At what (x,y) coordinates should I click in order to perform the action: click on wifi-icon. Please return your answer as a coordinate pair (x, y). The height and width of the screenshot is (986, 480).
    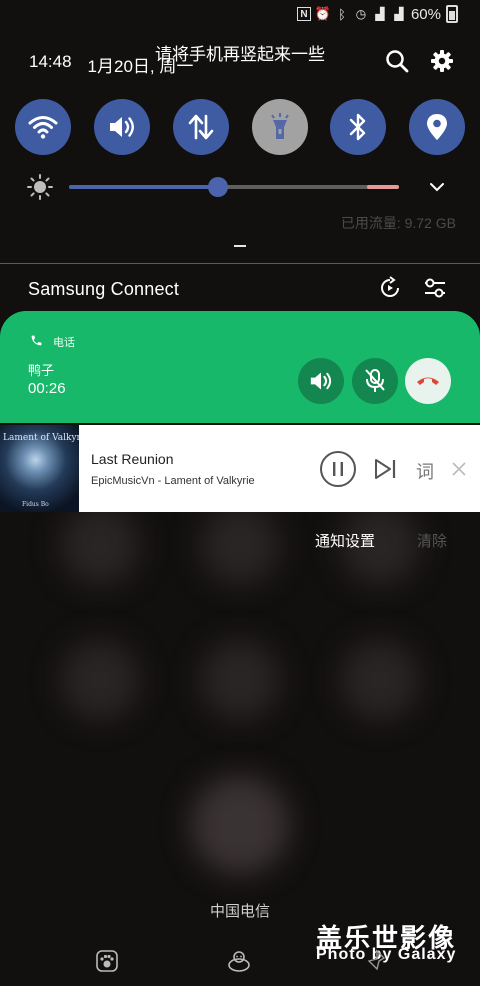
    Looking at the image, I should click on (43, 127).